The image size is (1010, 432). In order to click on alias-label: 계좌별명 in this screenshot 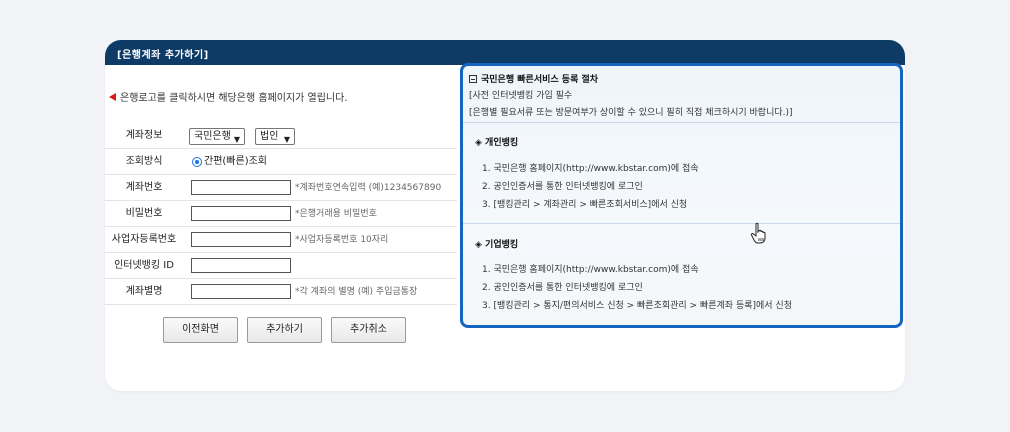, I will do `click(144, 291)`.